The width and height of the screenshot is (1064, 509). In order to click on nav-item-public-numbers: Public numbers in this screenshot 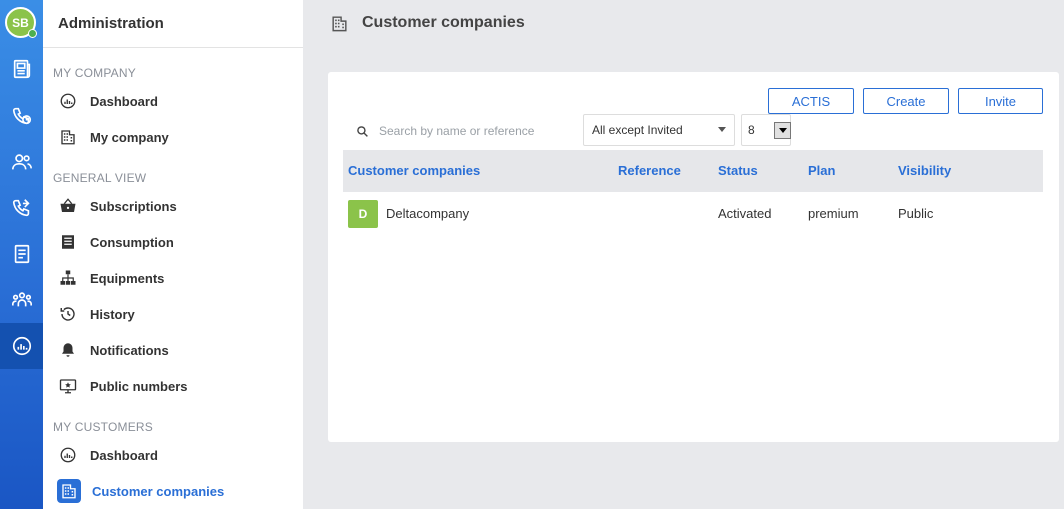, I will do `click(174, 386)`.